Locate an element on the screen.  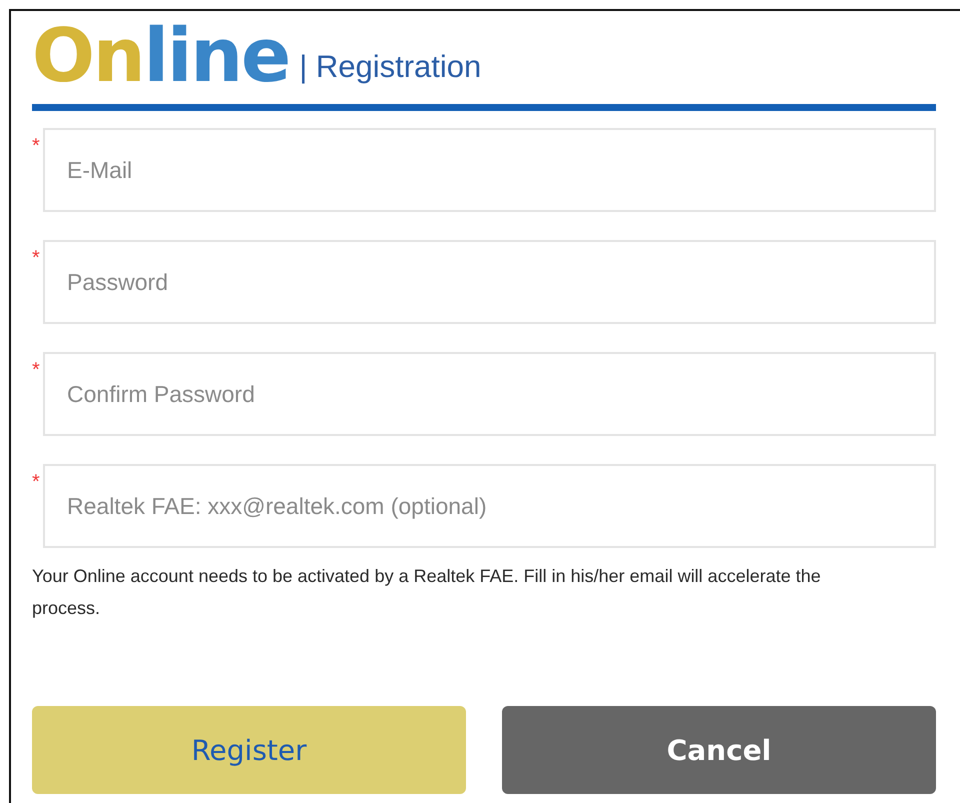
register-button: Register is located at coordinates (249, 750).